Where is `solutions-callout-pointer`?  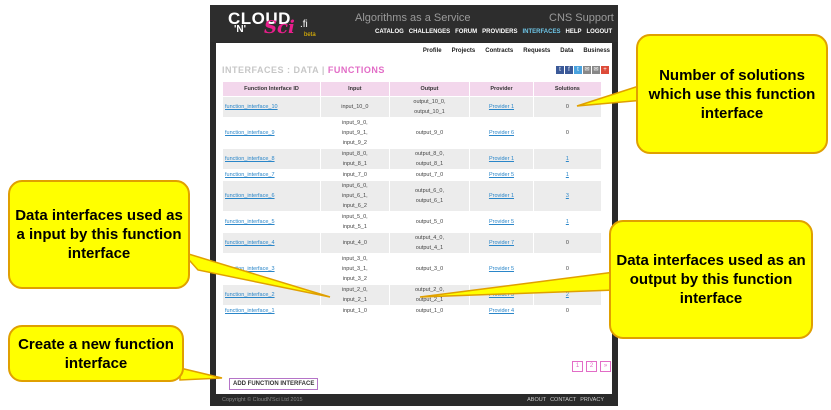
solutions-callout-pointer is located at coordinates (611, 94).